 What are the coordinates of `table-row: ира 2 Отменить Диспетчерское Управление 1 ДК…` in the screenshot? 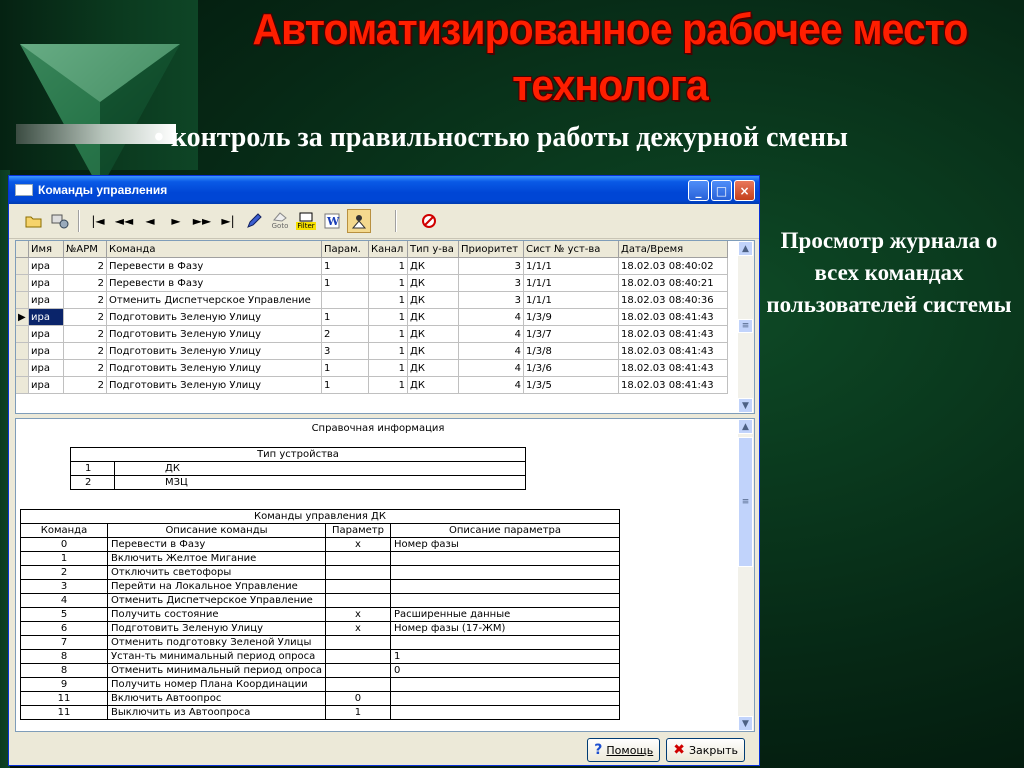 It's located at (372, 300).